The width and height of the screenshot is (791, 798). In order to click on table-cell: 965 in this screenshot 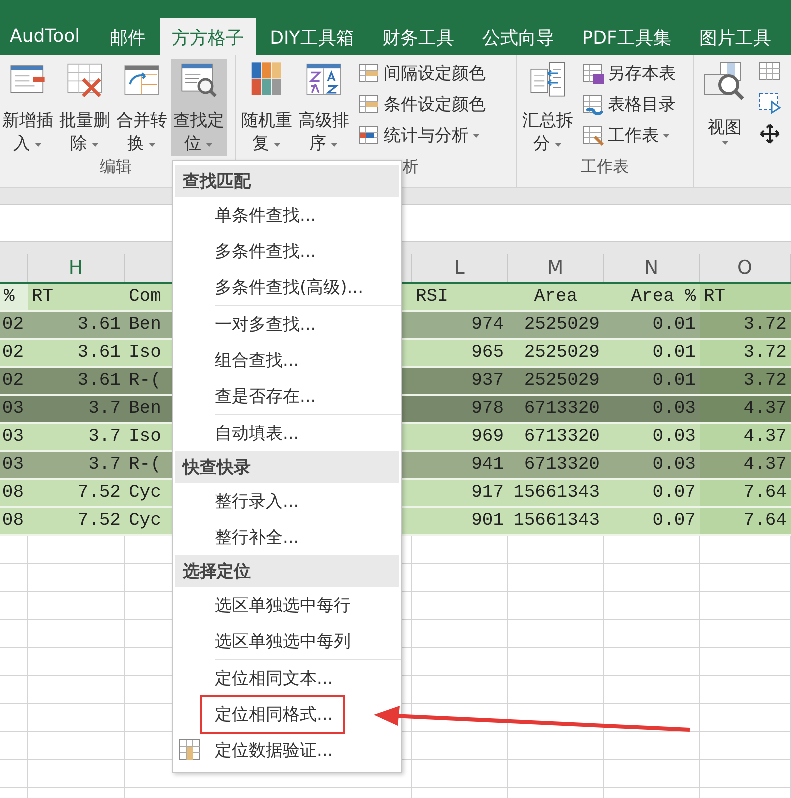, I will do `click(488, 353)`.